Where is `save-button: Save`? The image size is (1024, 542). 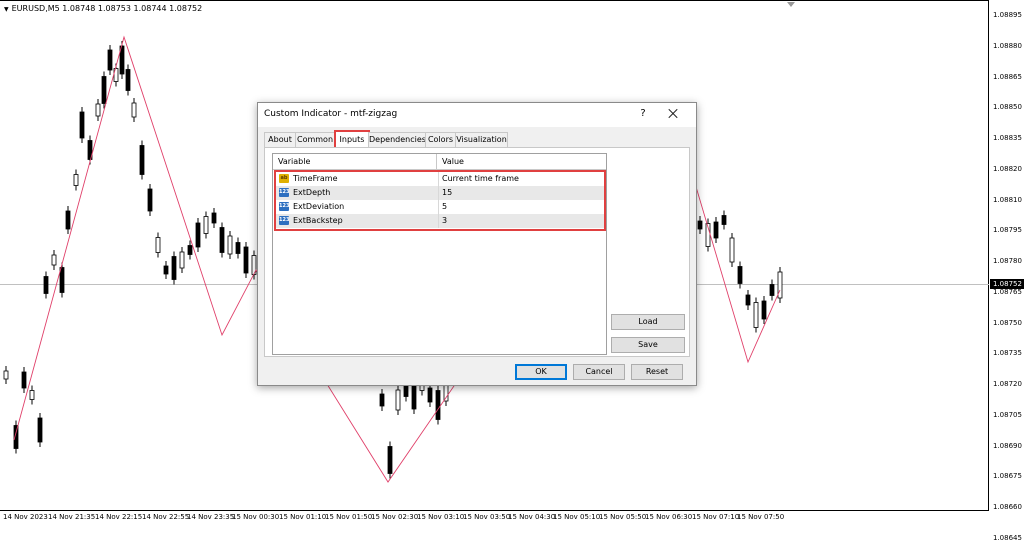 save-button: Save is located at coordinates (648, 345).